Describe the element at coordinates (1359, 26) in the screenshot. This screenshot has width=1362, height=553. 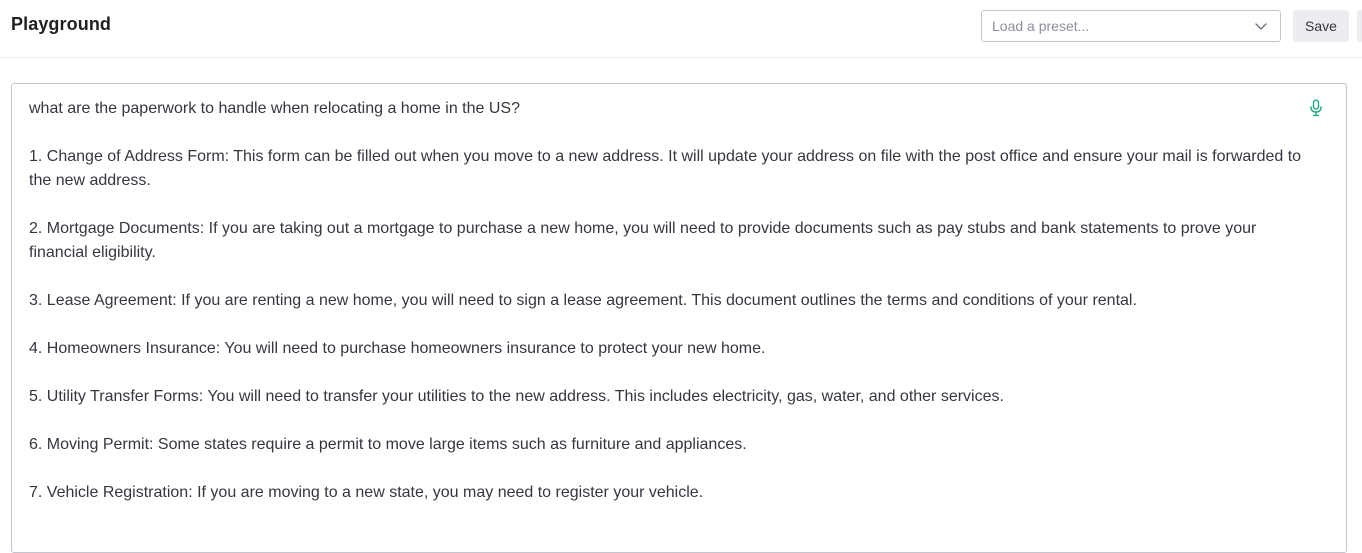
I see `more-options-button` at that location.